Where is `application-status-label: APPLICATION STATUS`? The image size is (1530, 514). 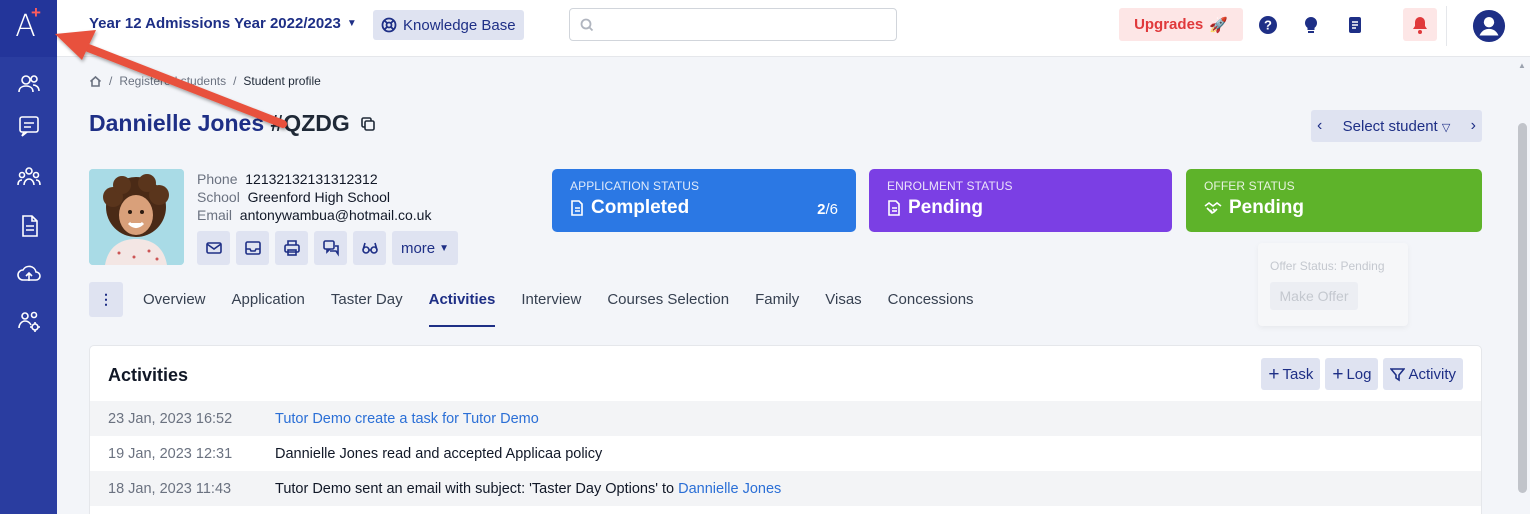
application-status-label: APPLICATION STATUS is located at coordinates (635, 186).